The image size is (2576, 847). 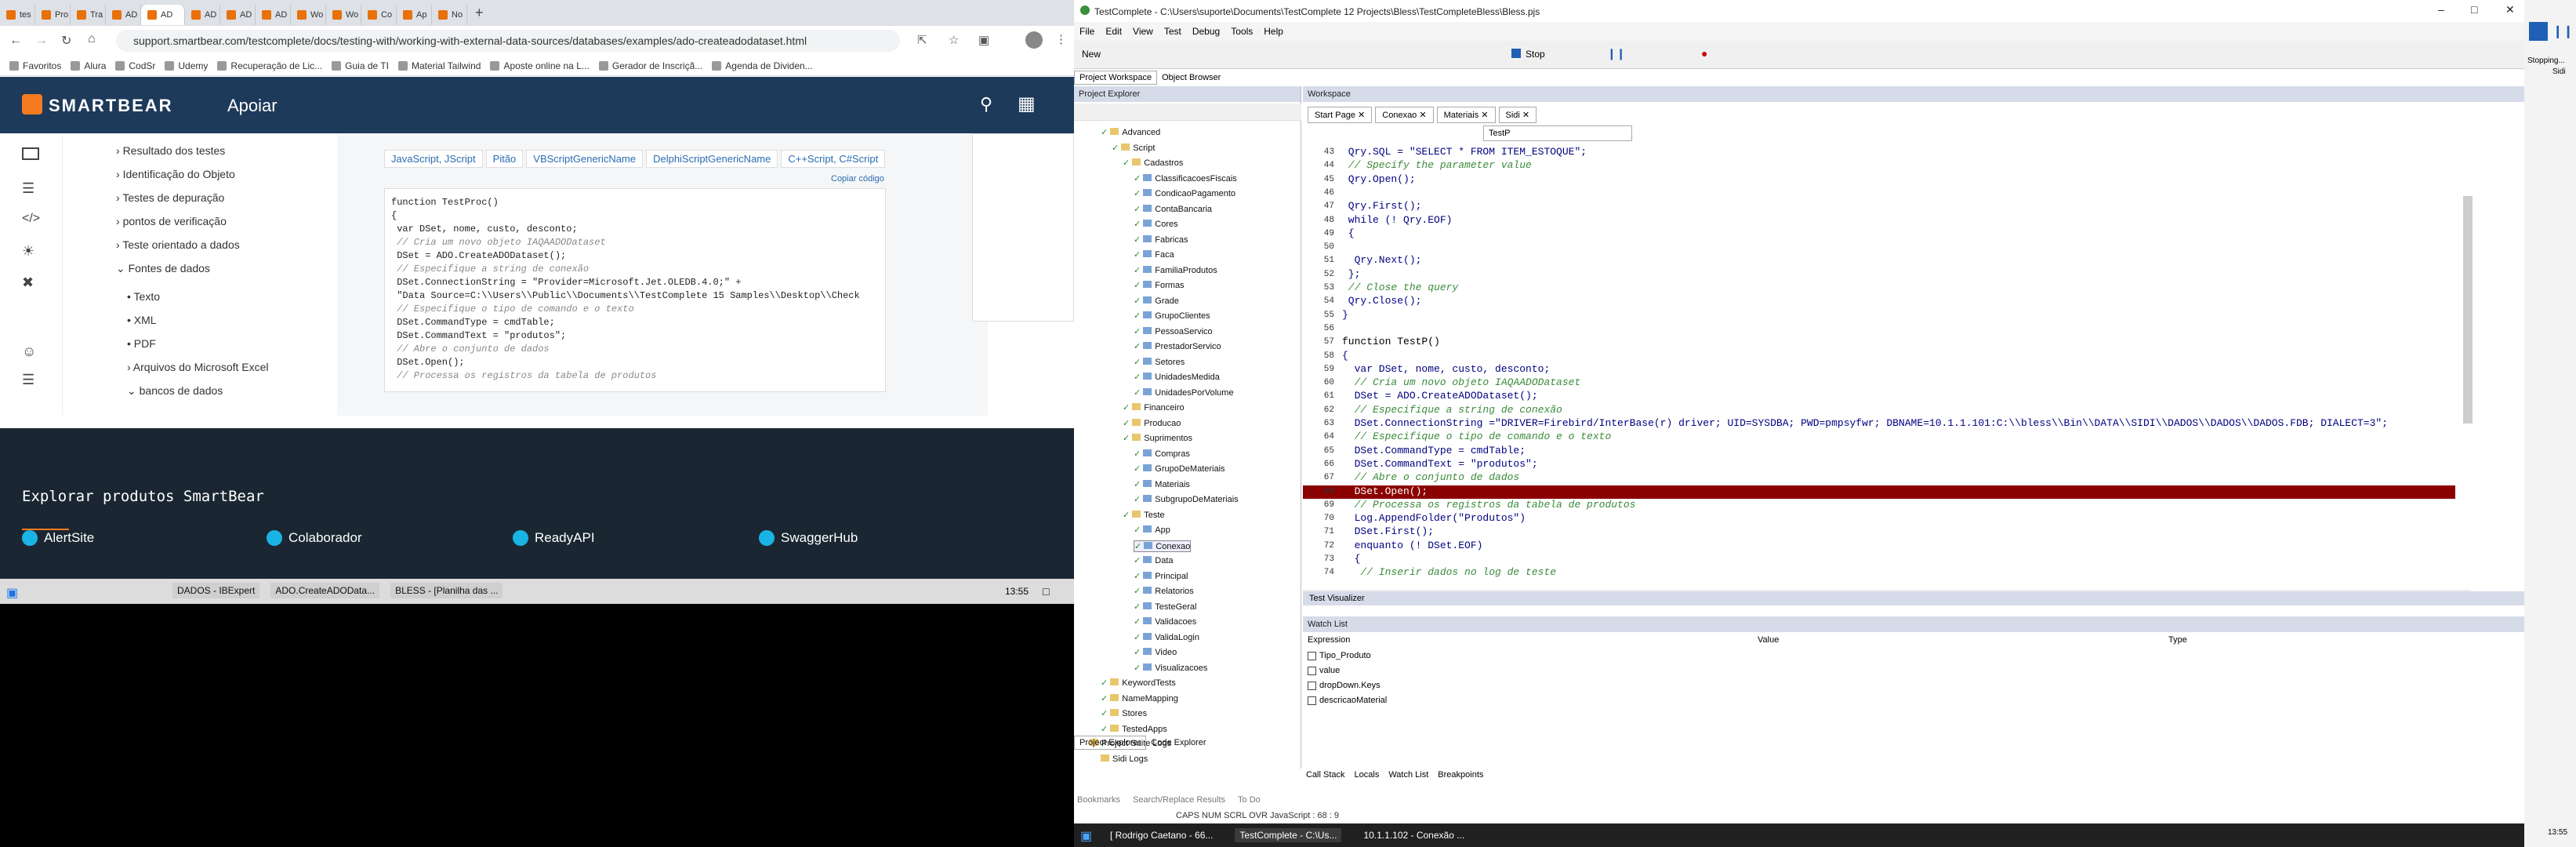 What do you see at coordinates (1175, 270) in the screenshot?
I see `tree-node: ✓ FamiliaProdutos` at bounding box center [1175, 270].